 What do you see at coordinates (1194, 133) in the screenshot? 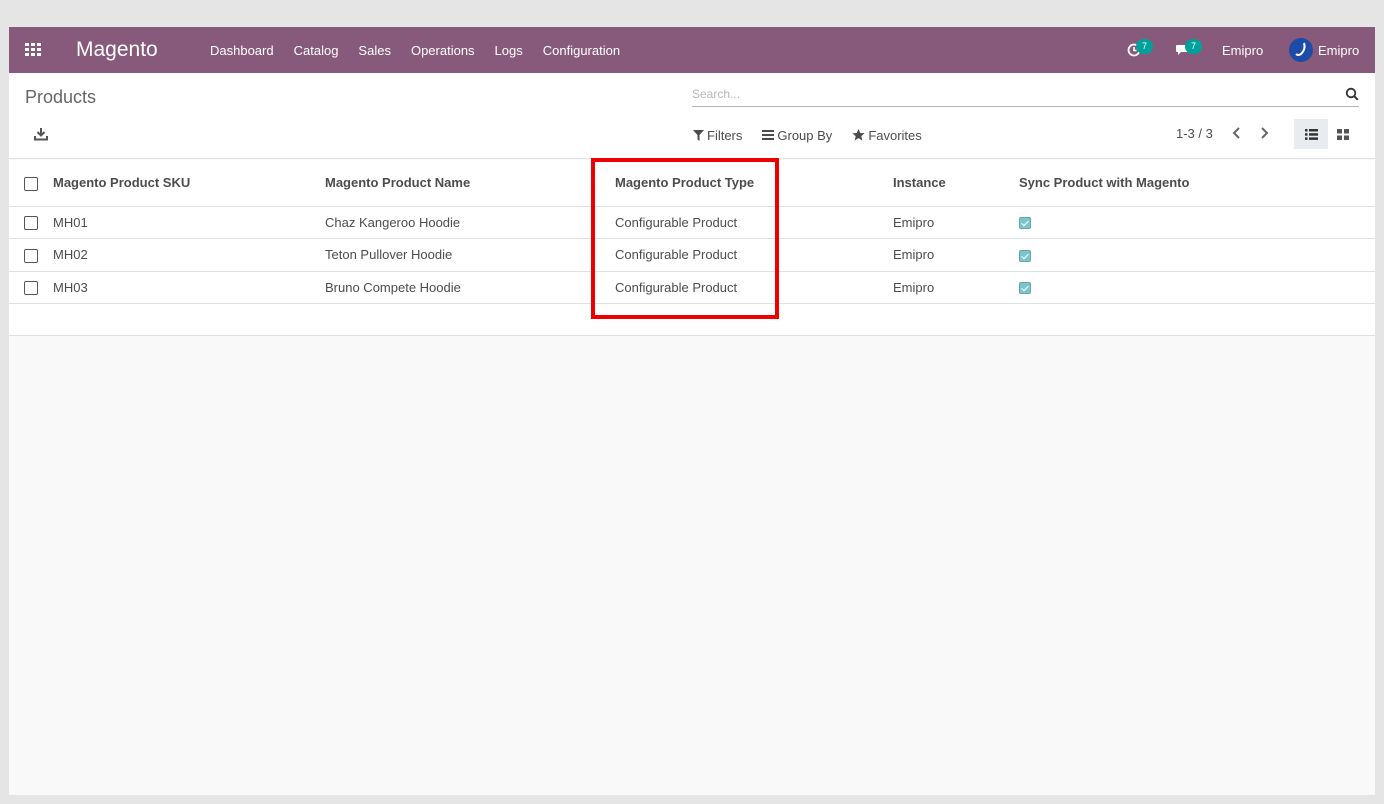
I see `pager-value: 1-3 / 3` at bounding box center [1194, 133].